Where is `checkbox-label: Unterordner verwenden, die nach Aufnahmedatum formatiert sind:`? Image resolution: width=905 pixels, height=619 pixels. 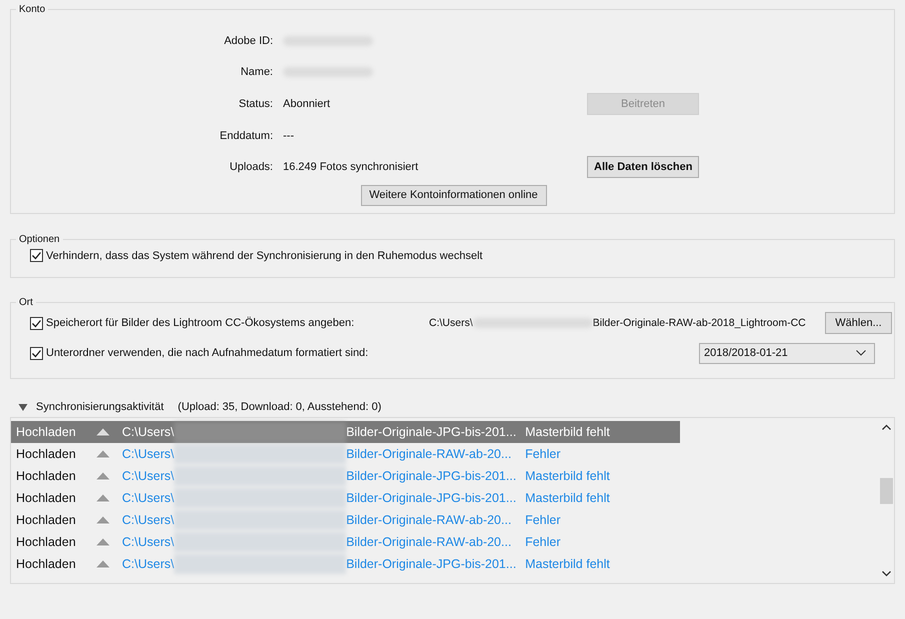 checkbox-label: Unterordner verwenden, die nach Aufnahmedatum formatiert sind: is located at coordinates (208, 353).